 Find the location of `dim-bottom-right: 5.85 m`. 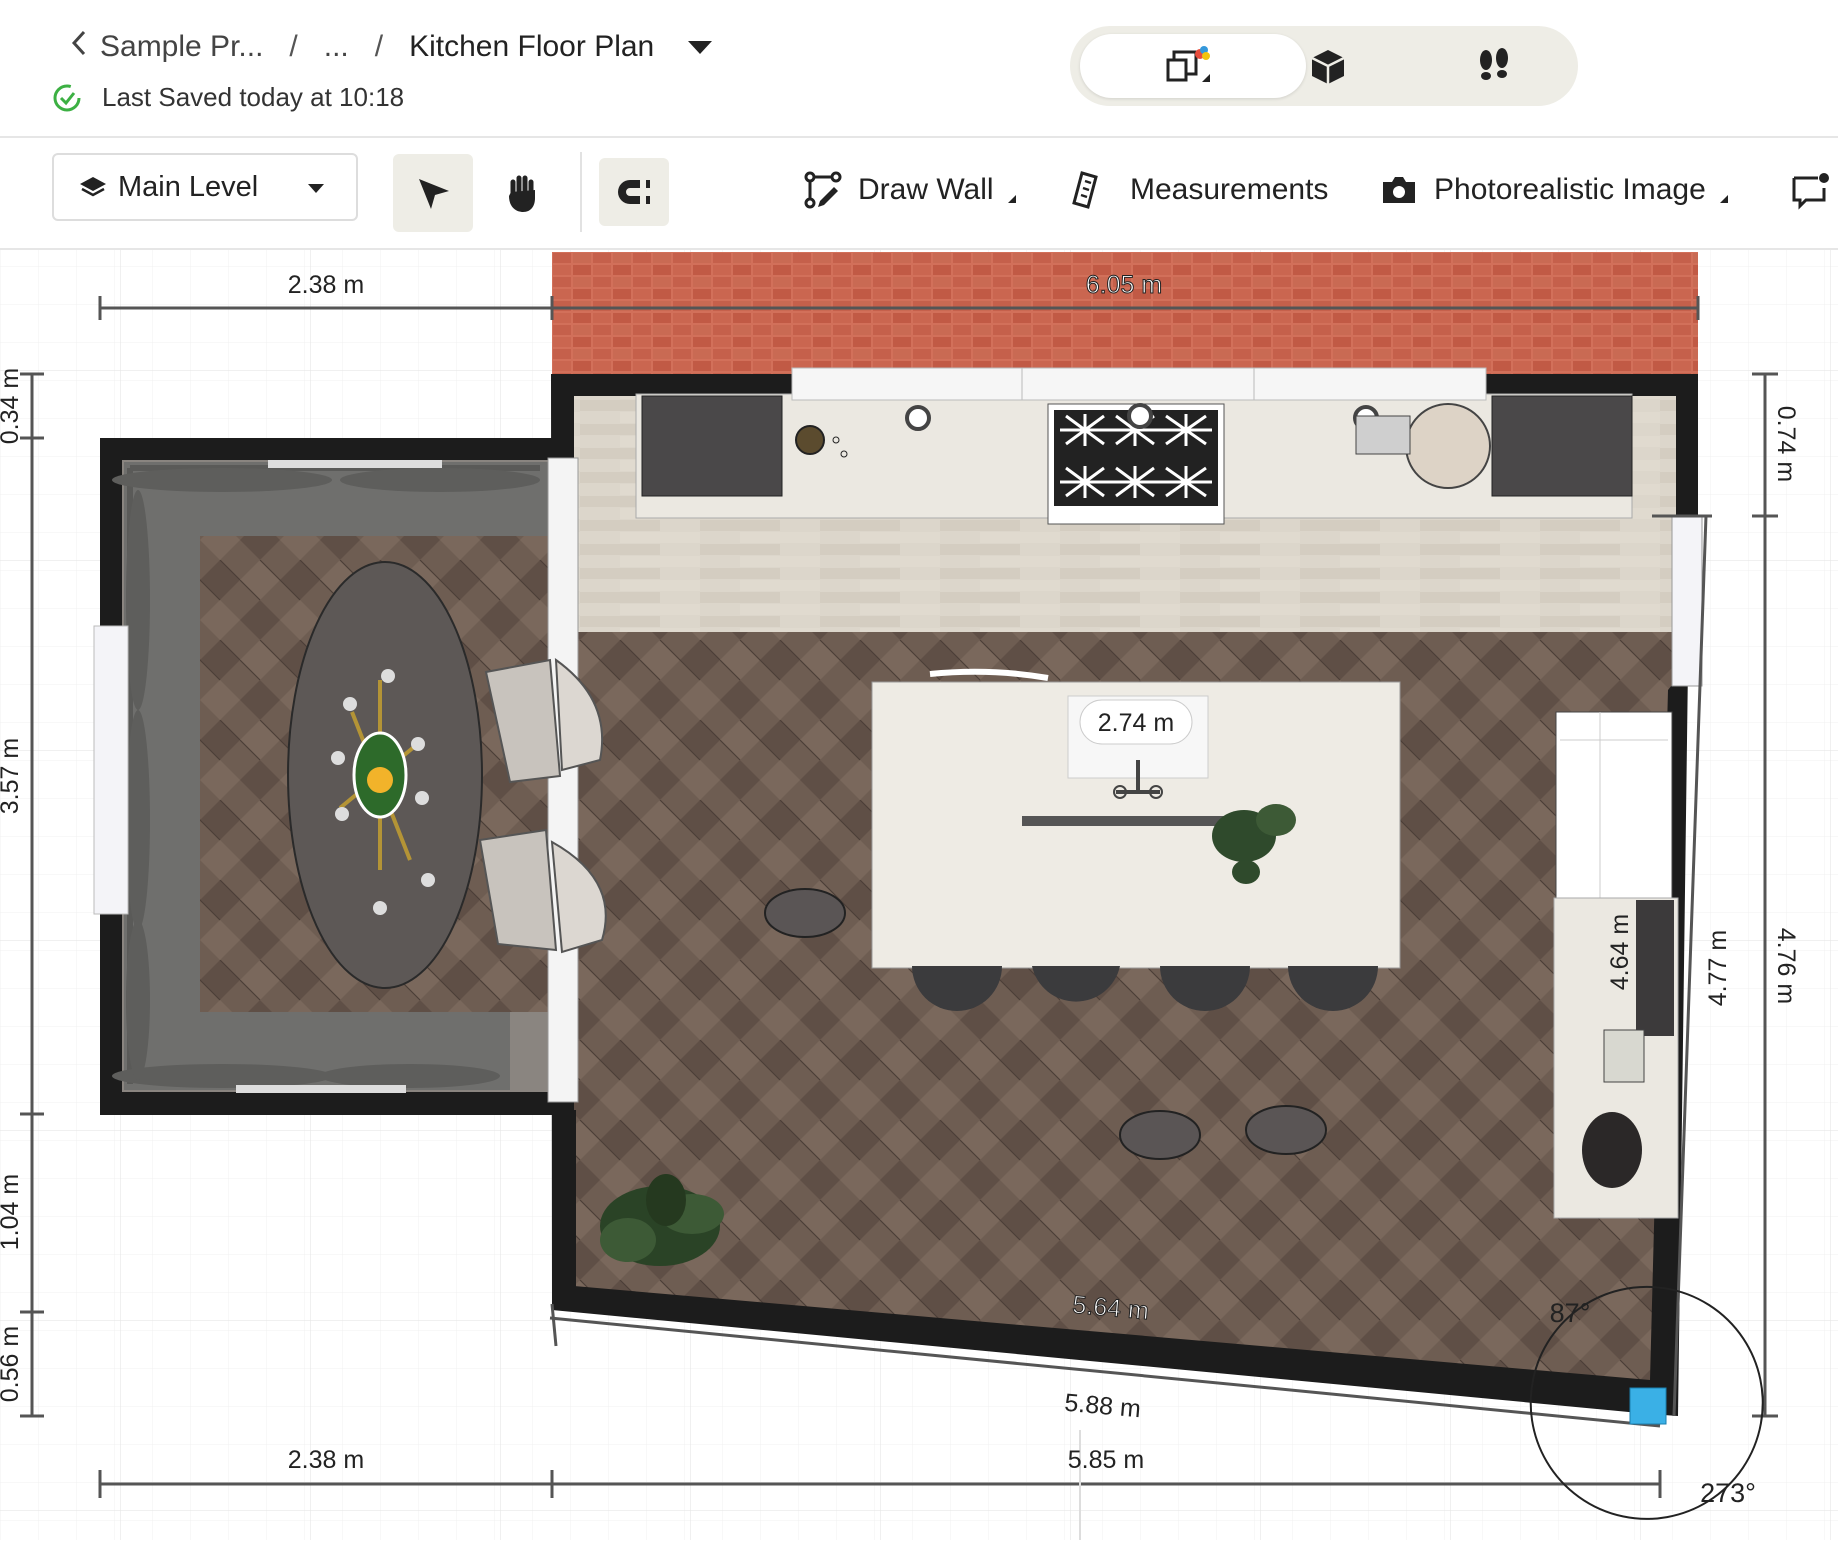

dim-bottom-right: 5.85 m is located at coordinates (1106, 1460).